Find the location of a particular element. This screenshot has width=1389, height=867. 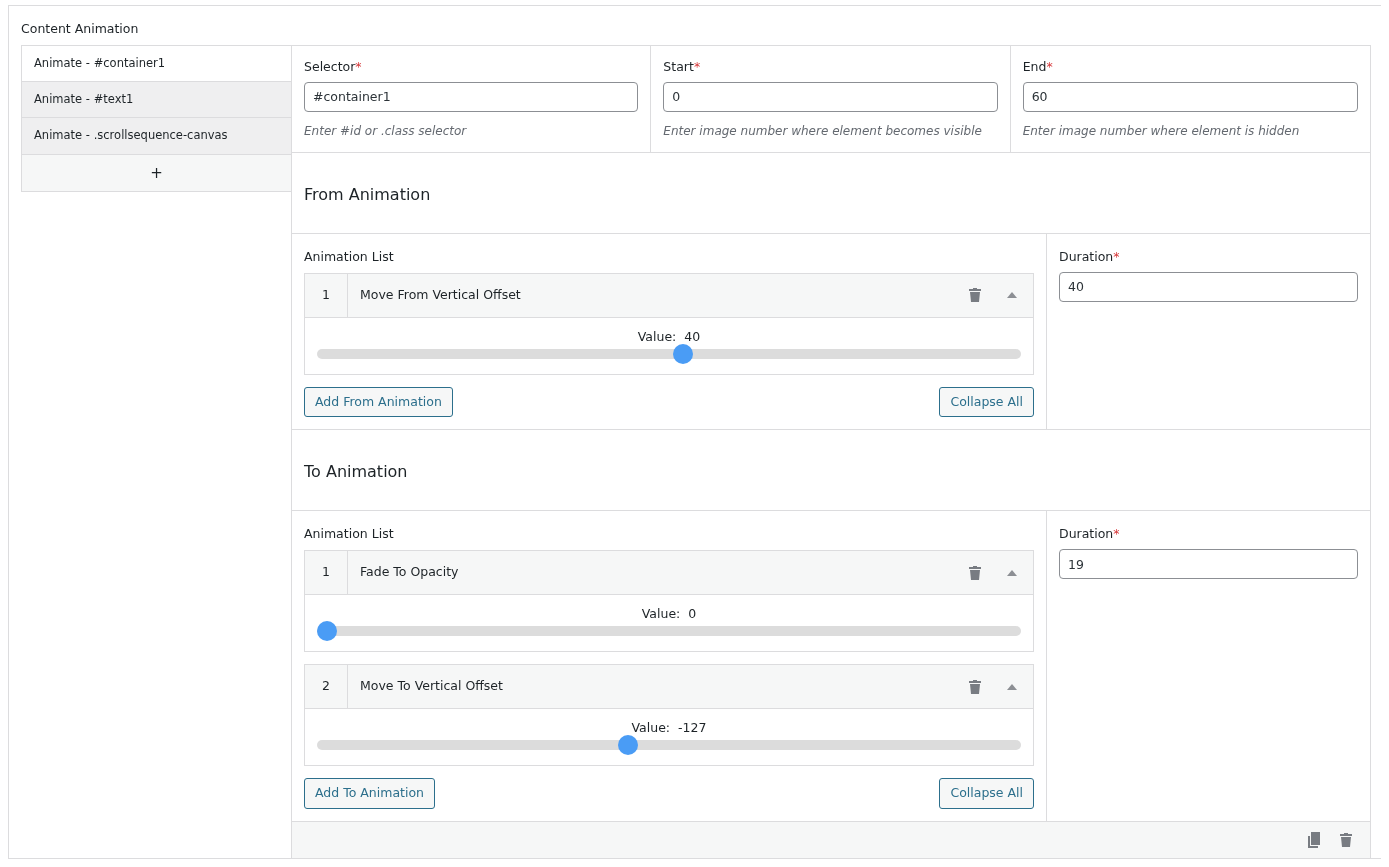

field-label: Start* is located at coordinates (682, 66).